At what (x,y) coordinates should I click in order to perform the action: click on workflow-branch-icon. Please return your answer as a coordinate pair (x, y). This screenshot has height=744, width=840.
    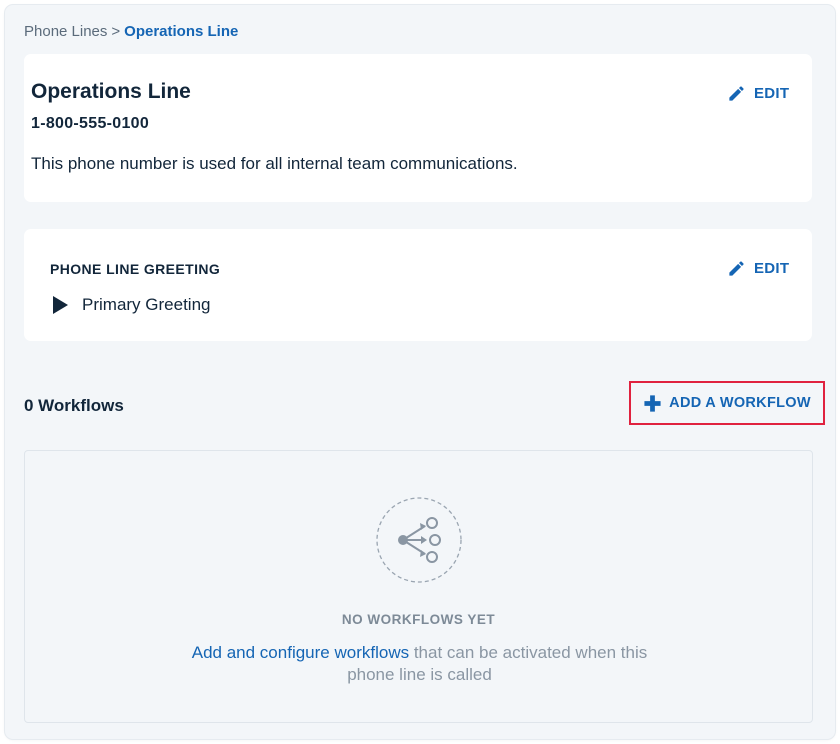
    Looking at the image, I should click on (419, 540).